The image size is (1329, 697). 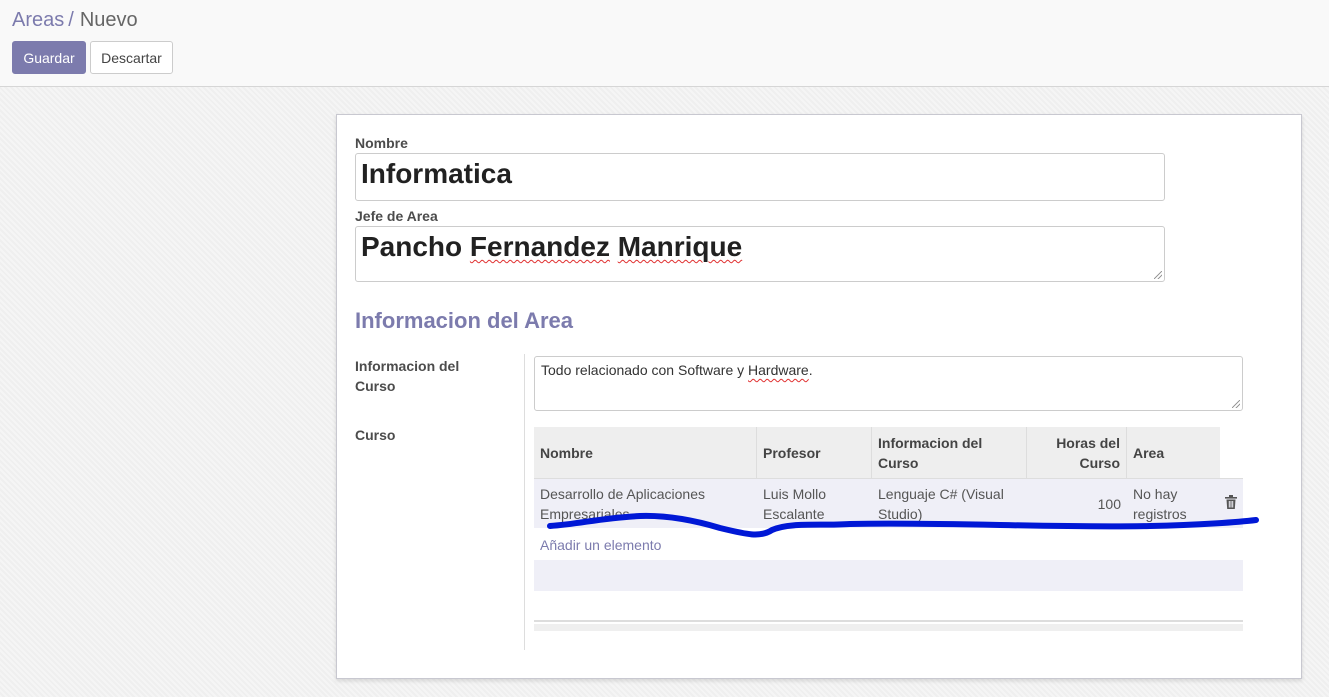 What do you see at coordinates (1077, 452) in the screenshot?
I see `column-header-horas: Horas del Curso` at bounding box center [1077, 452].